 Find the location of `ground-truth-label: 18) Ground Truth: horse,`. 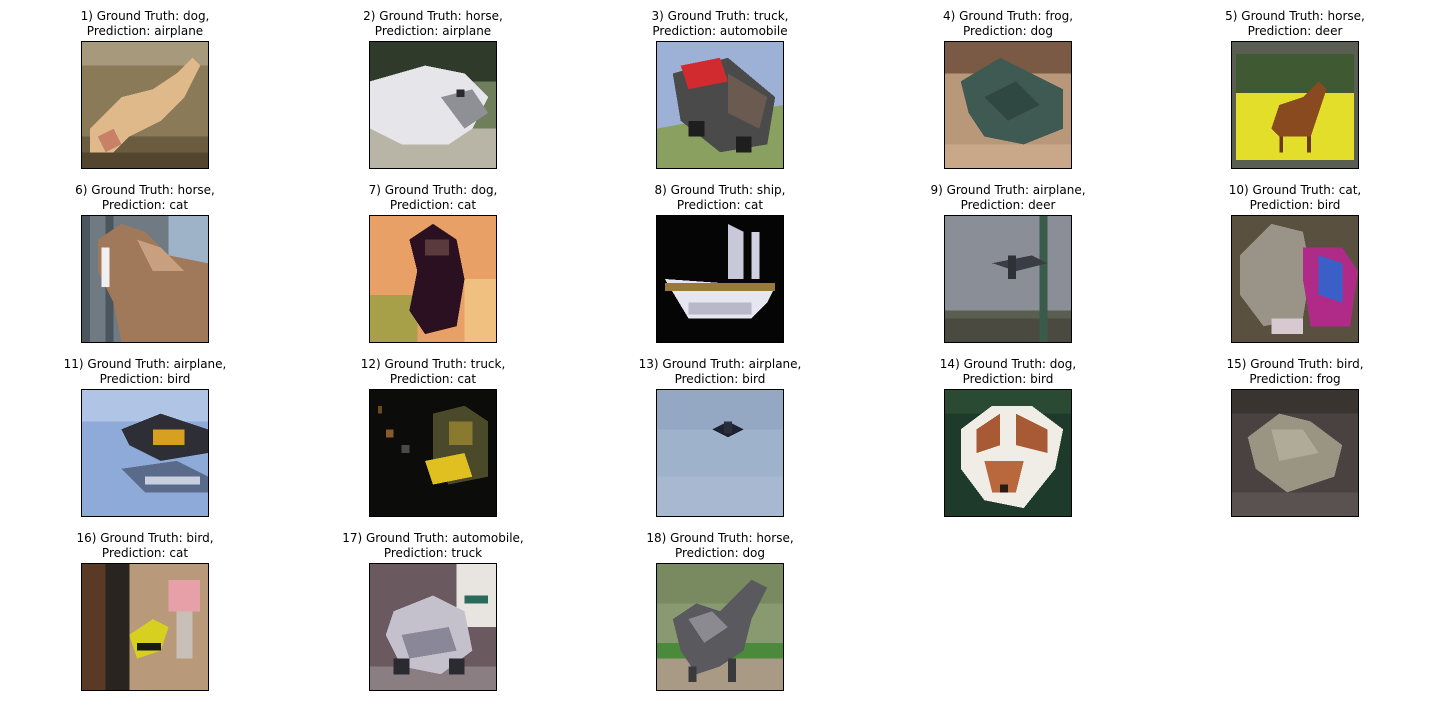

ground-truth-label: 18) Ground Truth: horse, is located at coordinates (720, 538).